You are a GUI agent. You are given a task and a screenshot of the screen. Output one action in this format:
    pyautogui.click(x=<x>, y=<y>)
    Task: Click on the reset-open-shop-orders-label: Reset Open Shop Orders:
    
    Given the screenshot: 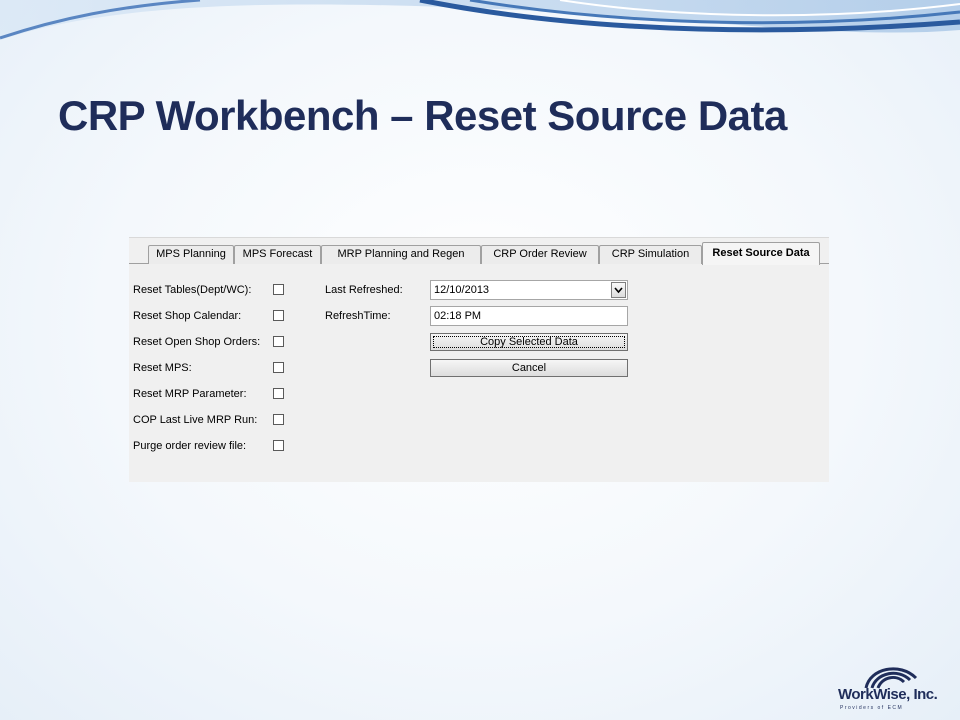 What is the action you would take?
    pyautogui.click(x=197, y=342)
    